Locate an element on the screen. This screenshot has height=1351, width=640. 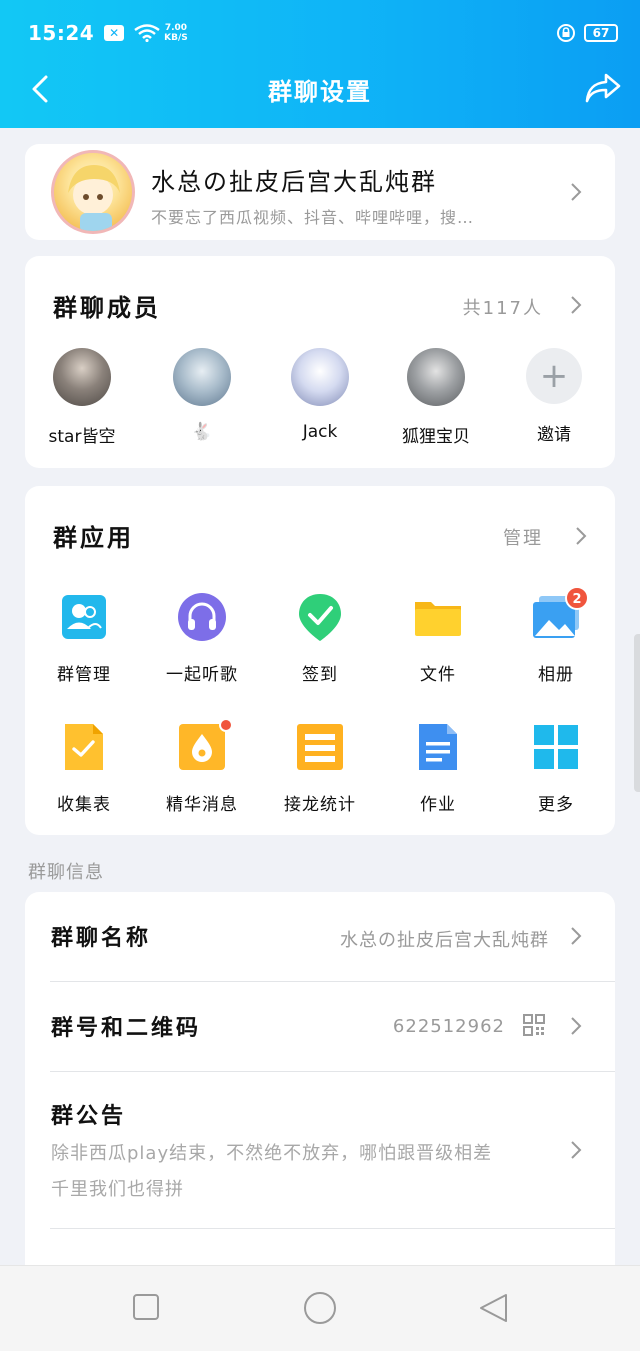
edge-scroll-handle is located at coordinates (637, 713).